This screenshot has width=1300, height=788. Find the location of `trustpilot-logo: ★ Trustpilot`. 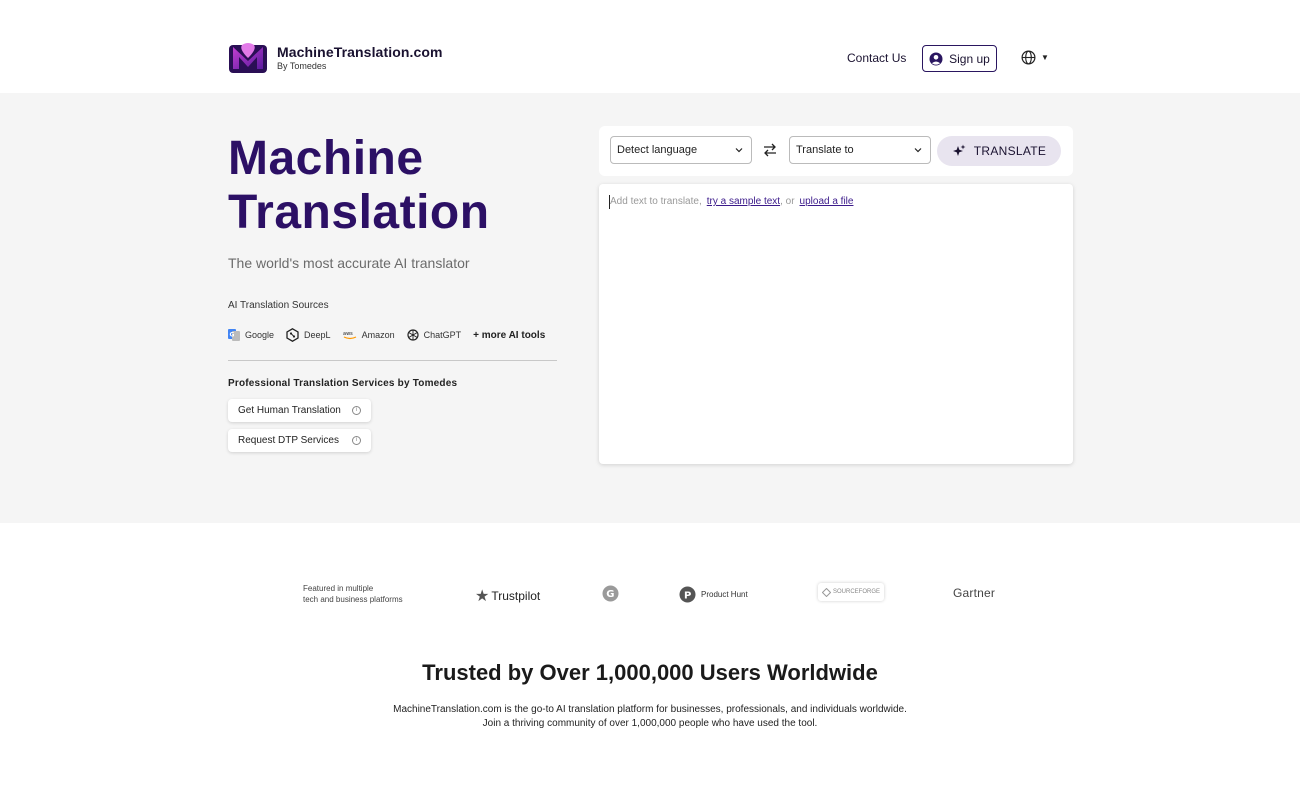

trustpilot-logo: ★ Trustpilot is located at coordinates (507, 596).